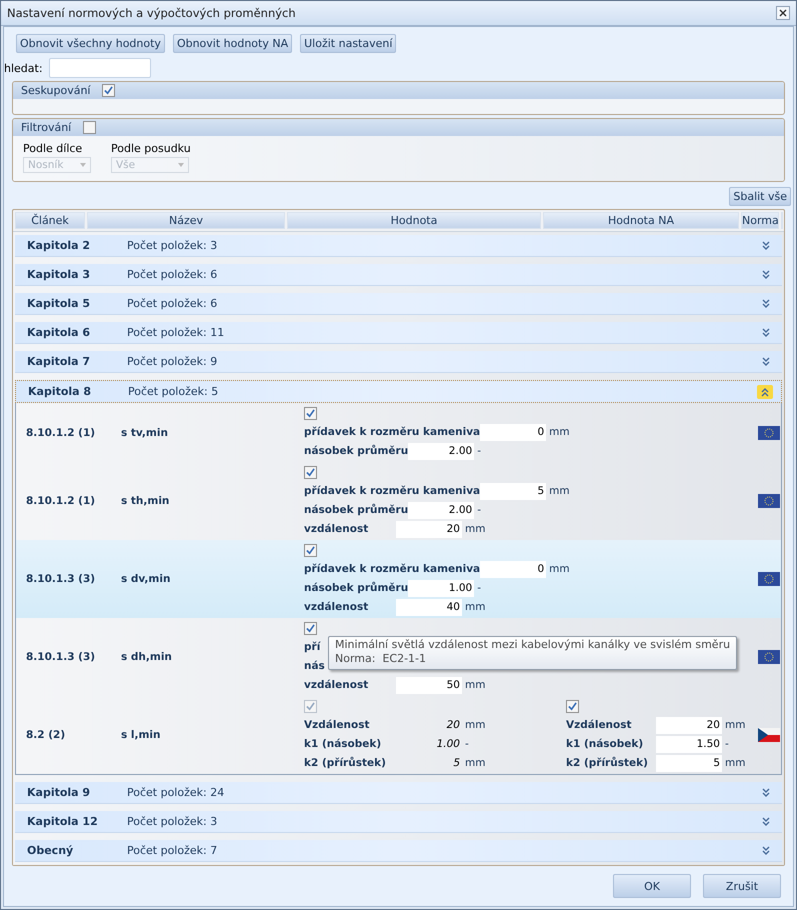 This screenshot has height=910, width=797. I want to click on group-row: Kapitola 6 Počet položek: 11, so click(398, 333).